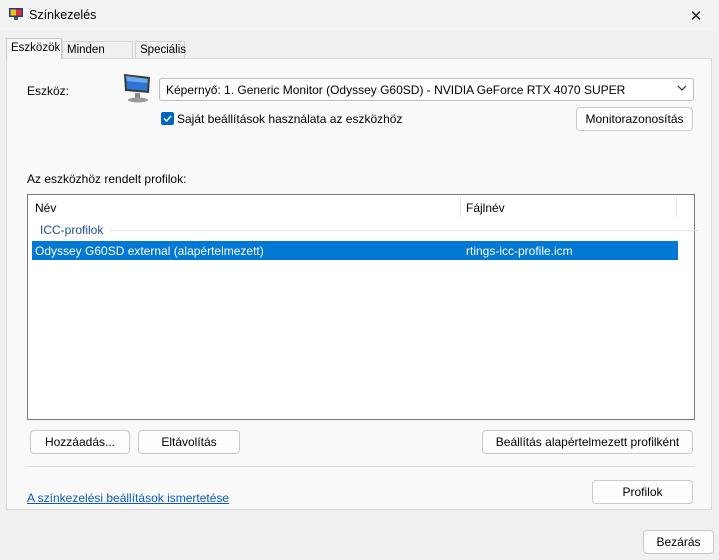 This screenshot has width=719, height=560. I want to click on row-name: Odyssey G60SD external (alapértelmezett), so click(149, 251).